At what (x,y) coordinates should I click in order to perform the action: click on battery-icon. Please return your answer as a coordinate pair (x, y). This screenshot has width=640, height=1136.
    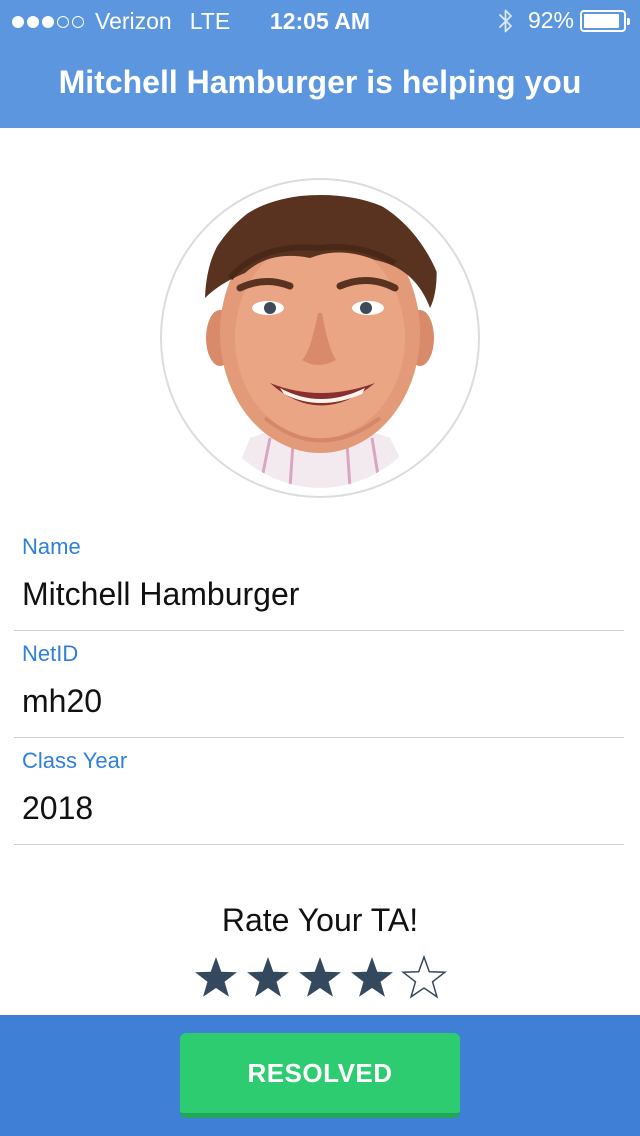
    Looking at the image, I should click on (605, 20).